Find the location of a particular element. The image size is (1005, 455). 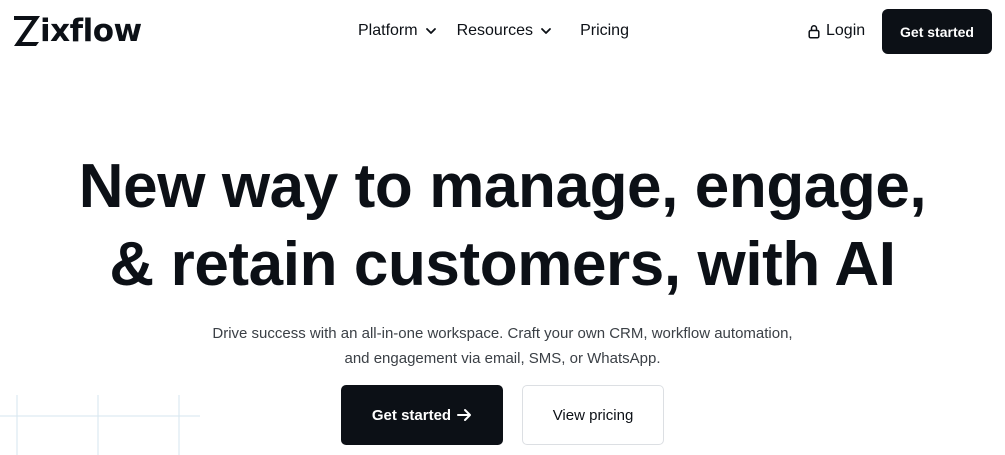

lock-icon is located at coordinates (814, 31).